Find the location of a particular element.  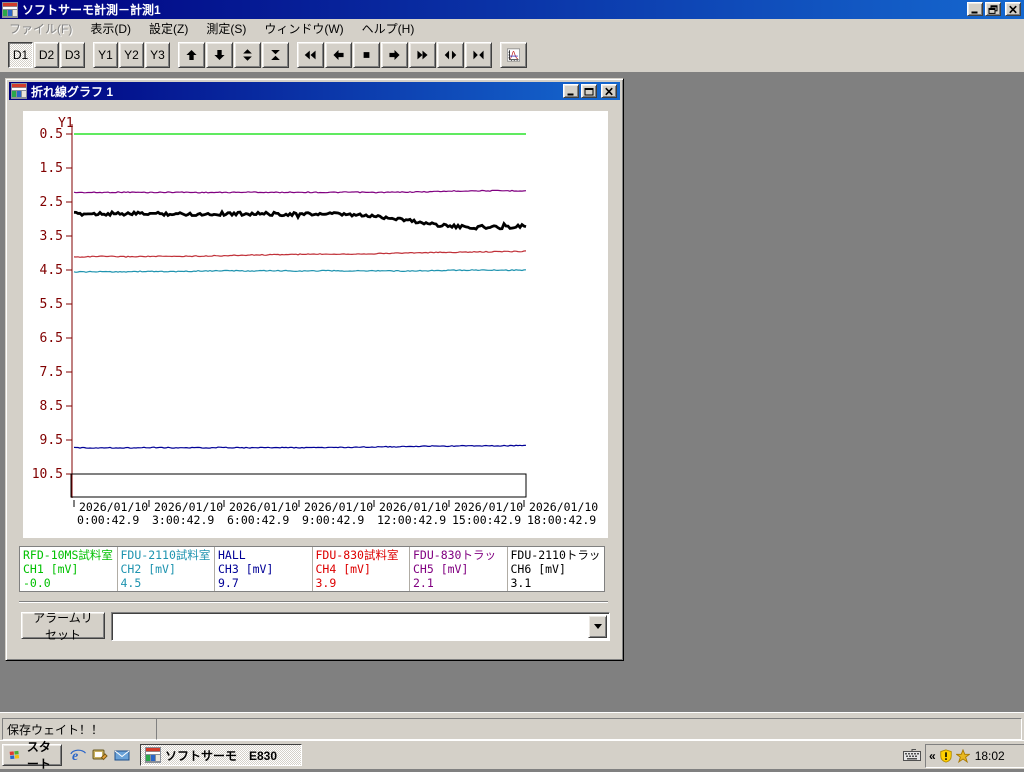

toolbar-d2-button: D2 is located at coordinates (46, 54).